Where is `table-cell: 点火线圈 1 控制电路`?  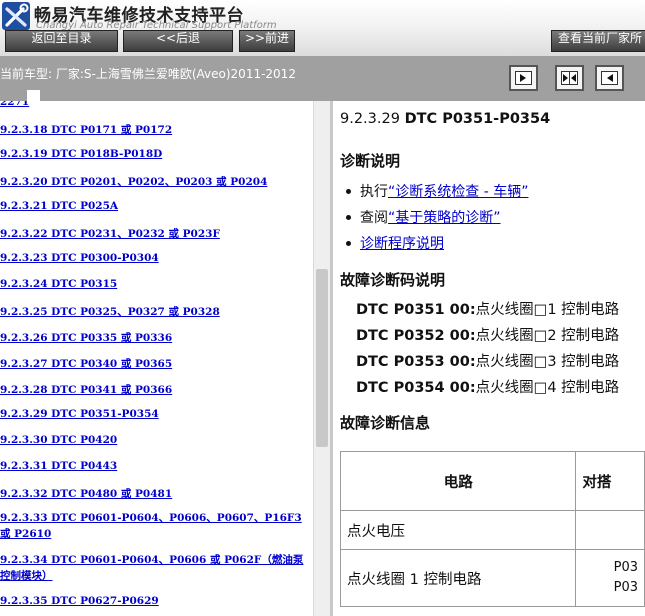
table-cell: 点火线圈 1 控制电路 is located at coordinates (458, 578).